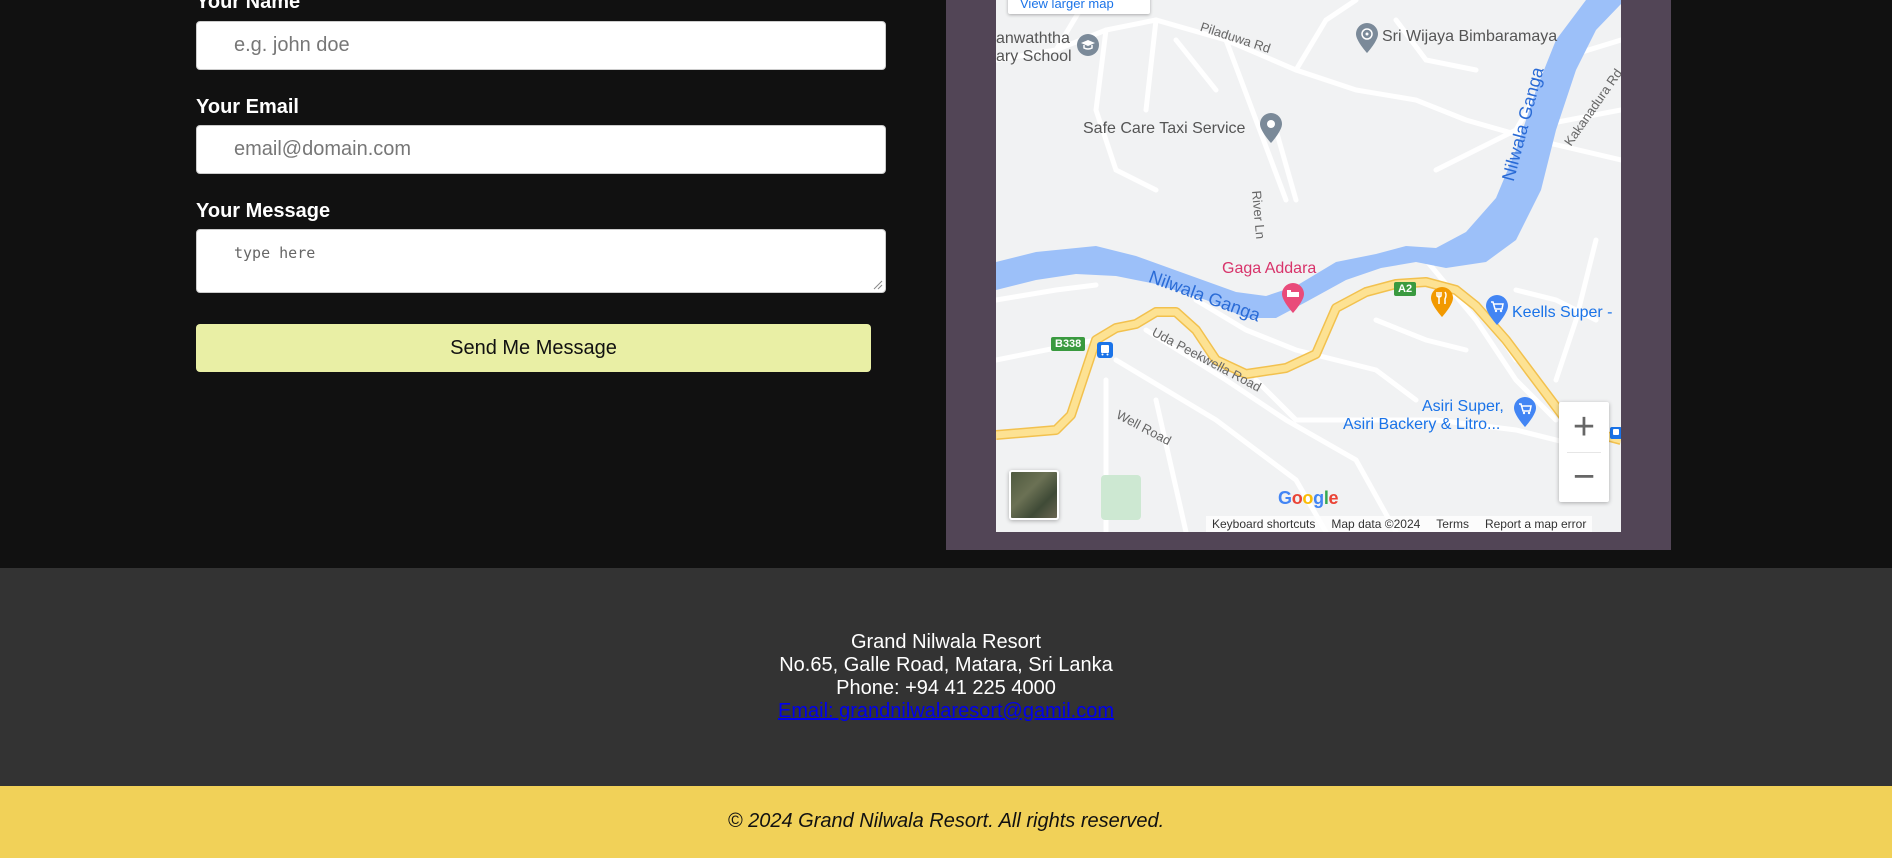  I want to click on footer-phone: Phone: +94 41 225 4000, so click(946, 688).